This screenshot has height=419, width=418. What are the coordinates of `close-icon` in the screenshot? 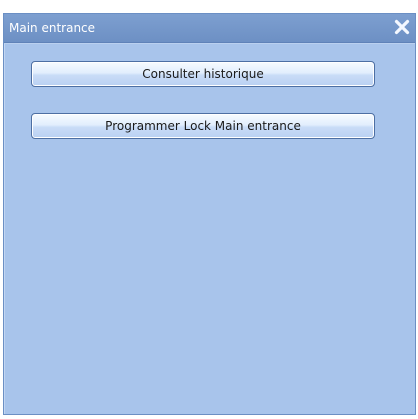 It's located at (402, 27).